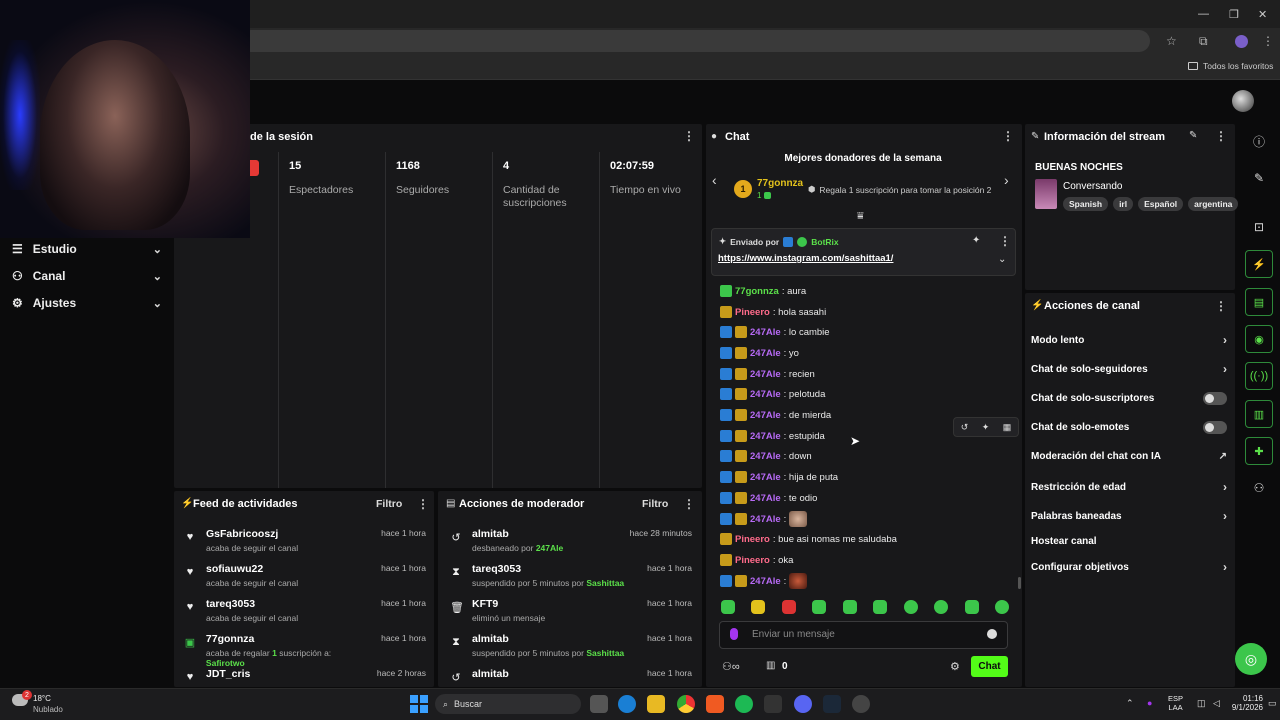  Describe the element at coordinates (419, 704) in the screenshot. I see `windows-start-icon` at that location.